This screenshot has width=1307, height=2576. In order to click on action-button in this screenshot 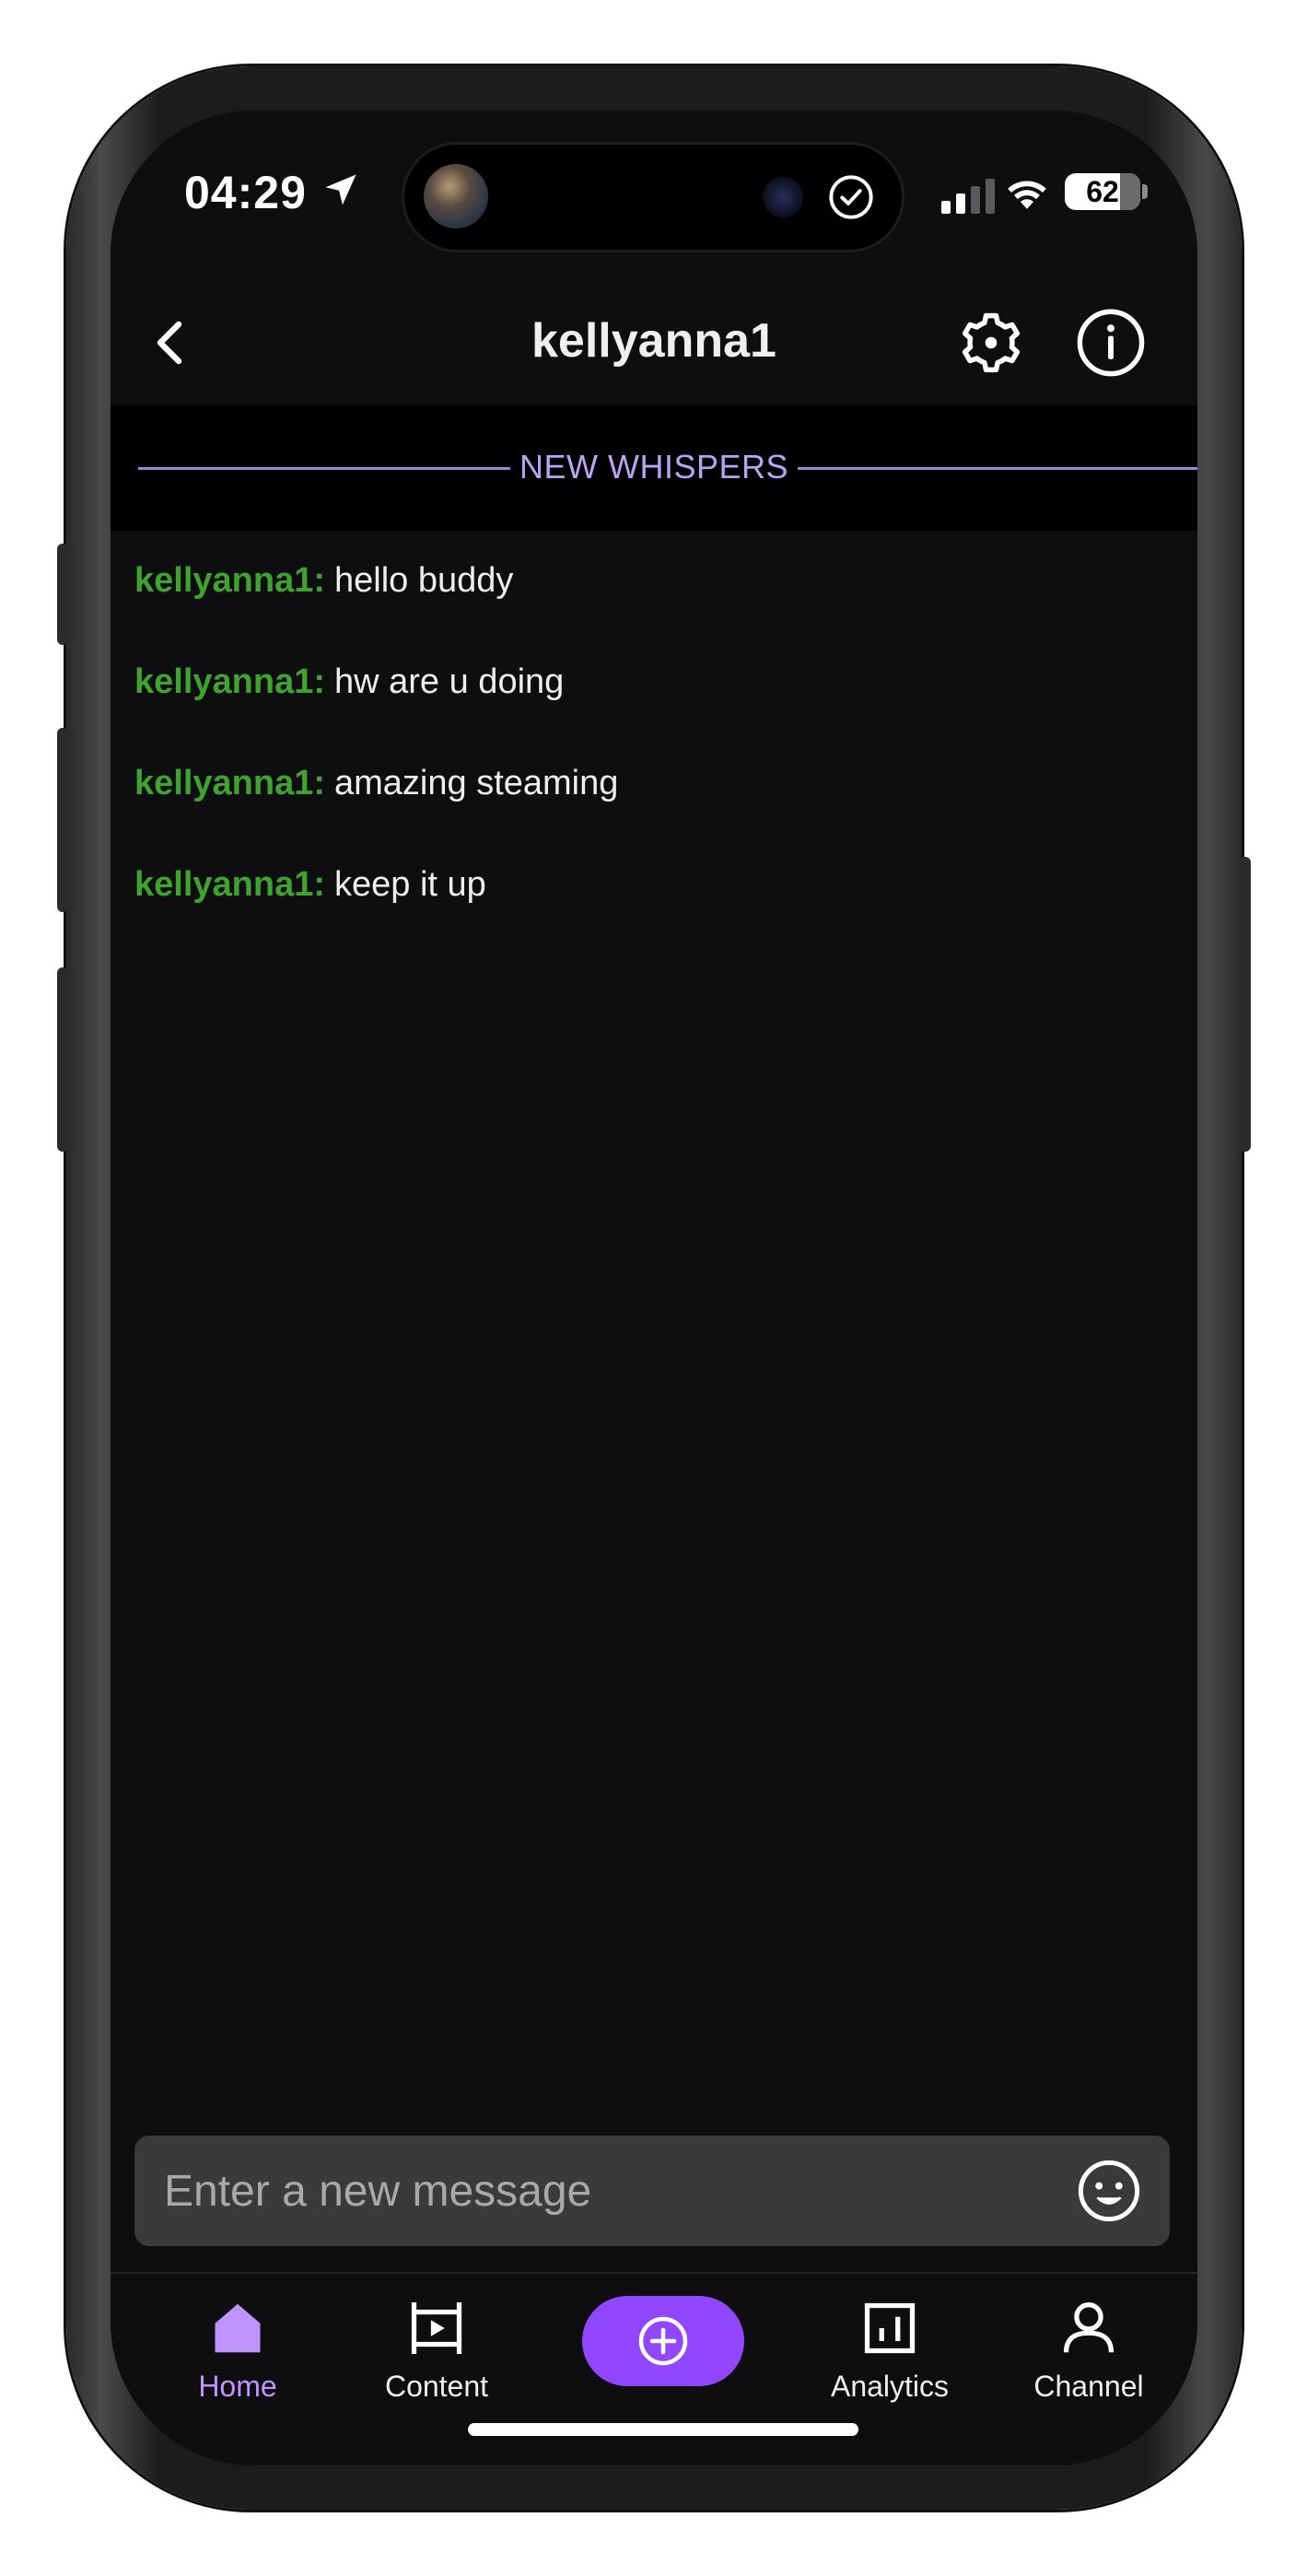, I will do `click(63, 594)`.